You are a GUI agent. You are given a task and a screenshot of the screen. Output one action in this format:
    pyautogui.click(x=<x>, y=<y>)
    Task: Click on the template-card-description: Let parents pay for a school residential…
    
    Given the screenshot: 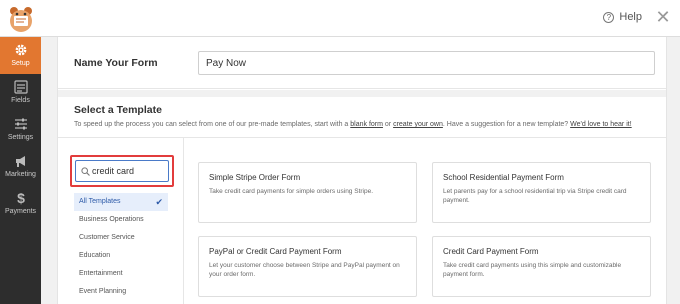 What is the action you would take?
    pyautogui.click(x=535, y=196)
    